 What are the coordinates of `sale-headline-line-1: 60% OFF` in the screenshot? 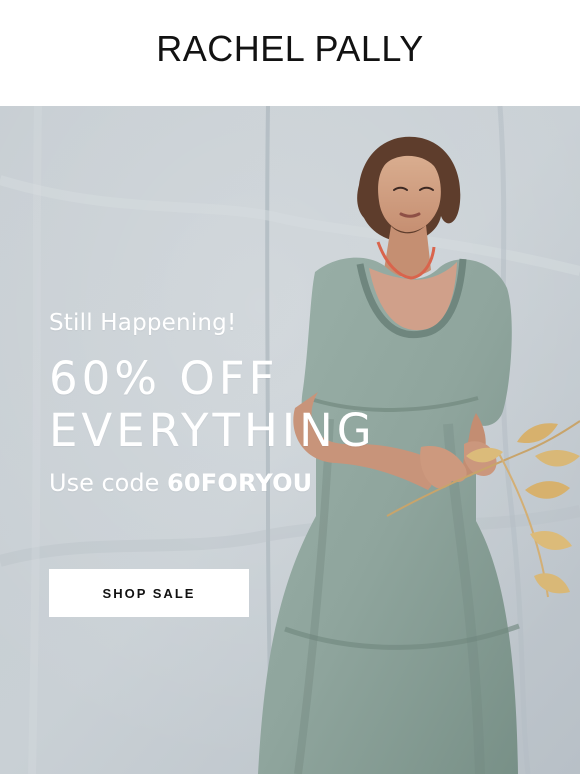 It's located at (164, 378).